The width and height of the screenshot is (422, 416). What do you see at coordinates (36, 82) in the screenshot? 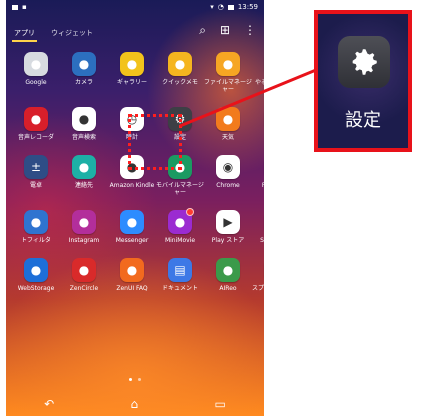
I see `app-label: Google` at bounding box center [36, 82].